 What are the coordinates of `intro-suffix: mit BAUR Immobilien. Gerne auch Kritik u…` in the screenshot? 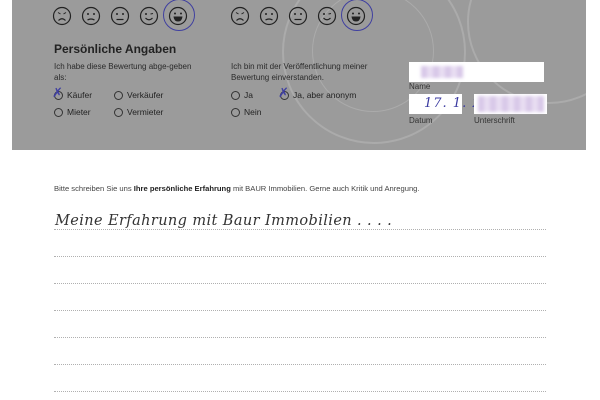 It's located at (325, 188).